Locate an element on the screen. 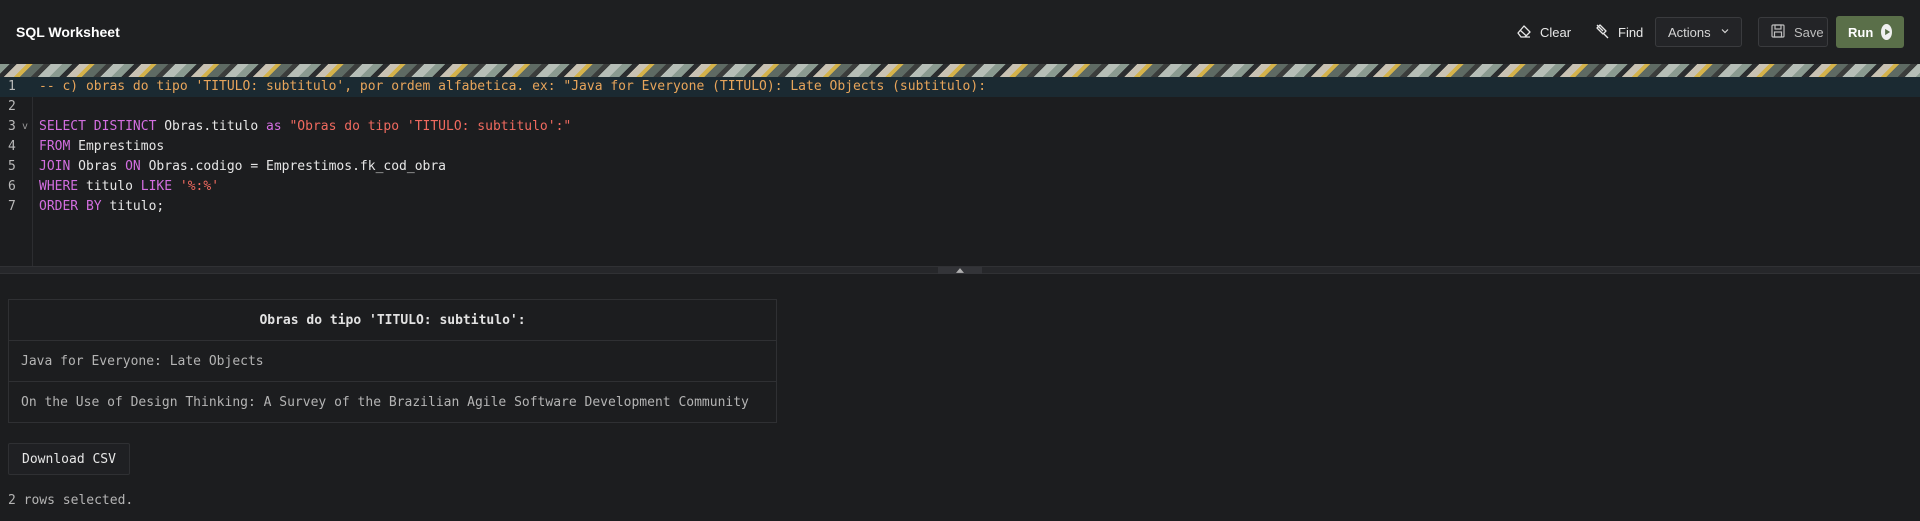 The image size is (1920, 521). line-number: 4 is located at coordinates (12, 146).